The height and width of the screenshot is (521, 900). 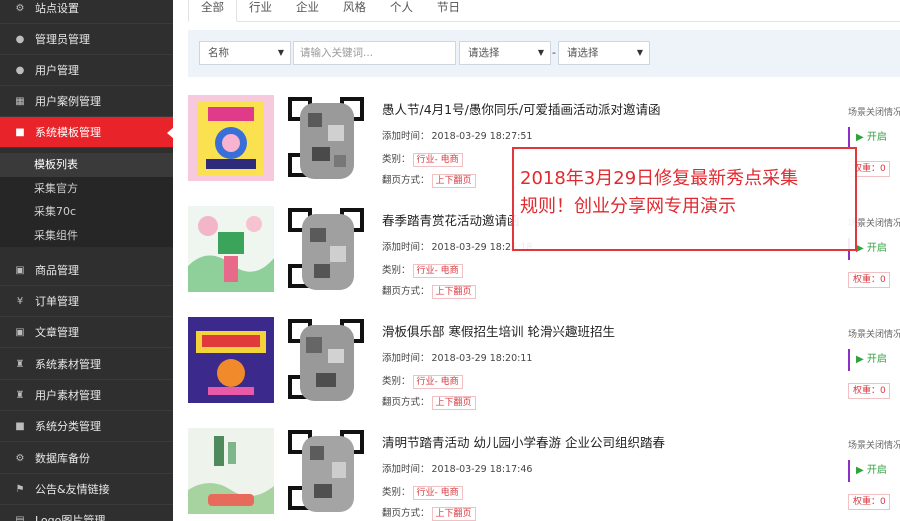 What do you see at coordinates (523, 441) in the screenshot?
I see `template-title: 清明节踏青活动 幼儿园小学春游 企业公司组织踏春` at bounding box center [523, 441].